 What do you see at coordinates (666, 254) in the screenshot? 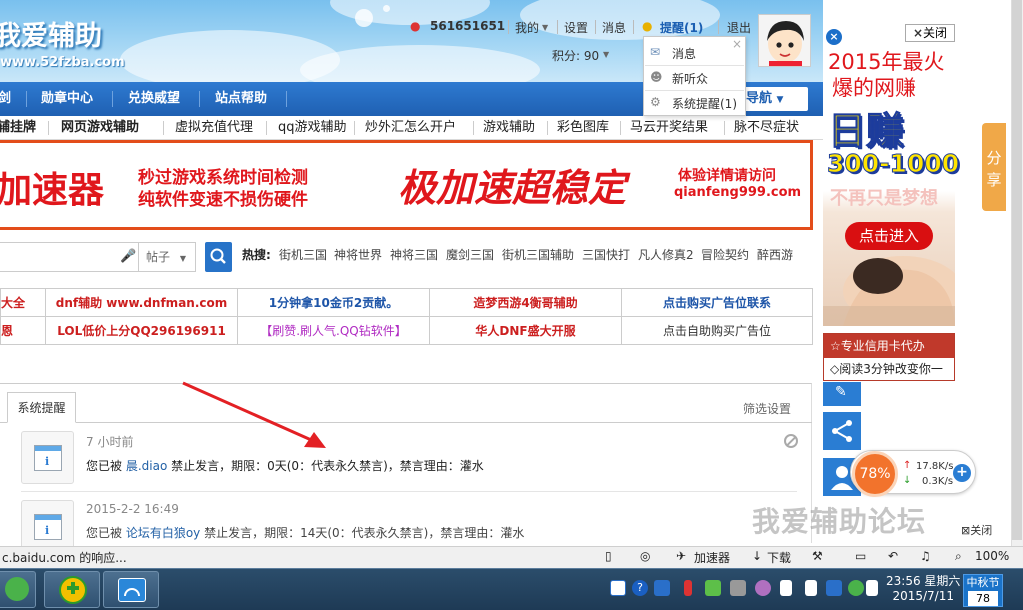
I see `hot-search-link: 凡人修真2` at bounding box center [666, 254].